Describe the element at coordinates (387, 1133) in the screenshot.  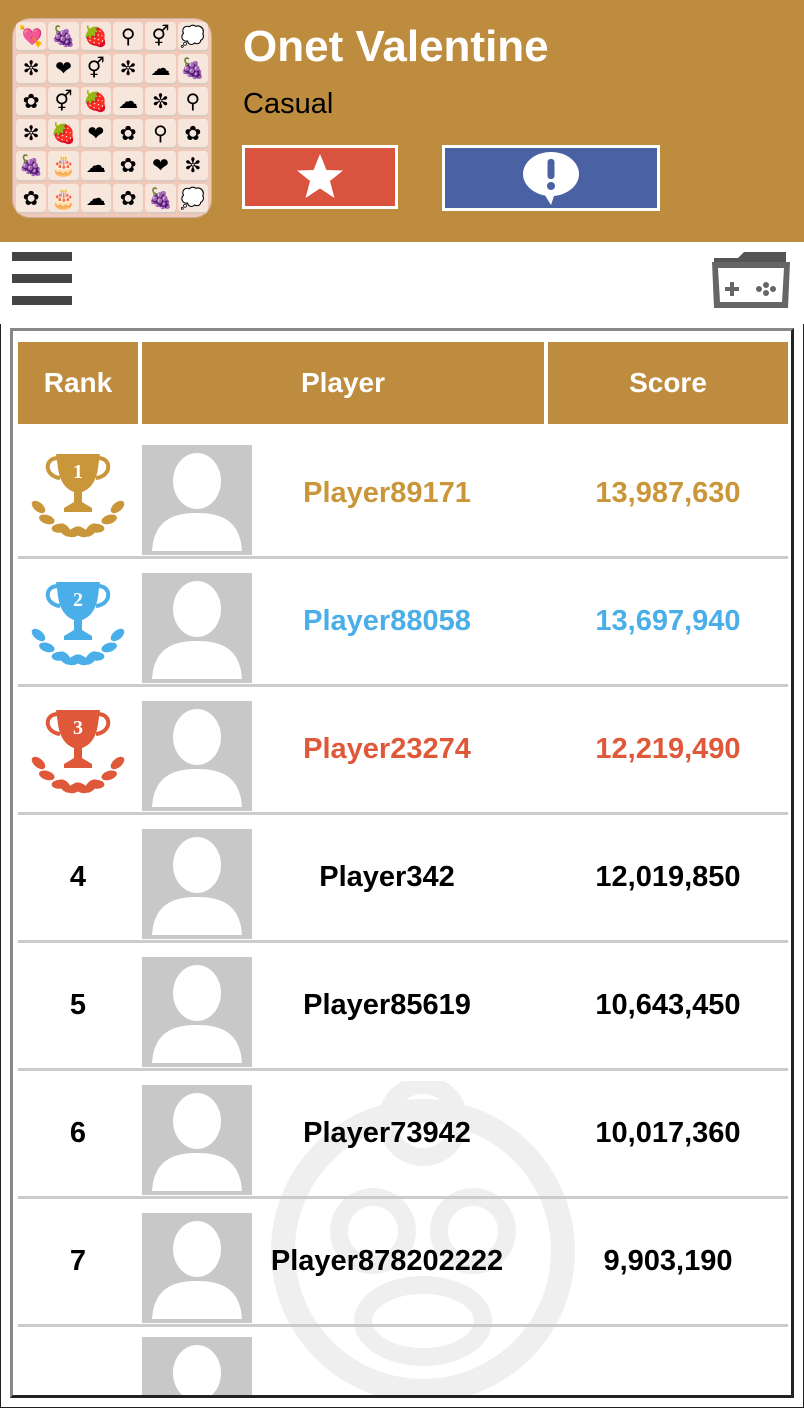
I see `player-name: Player73942` at that location.